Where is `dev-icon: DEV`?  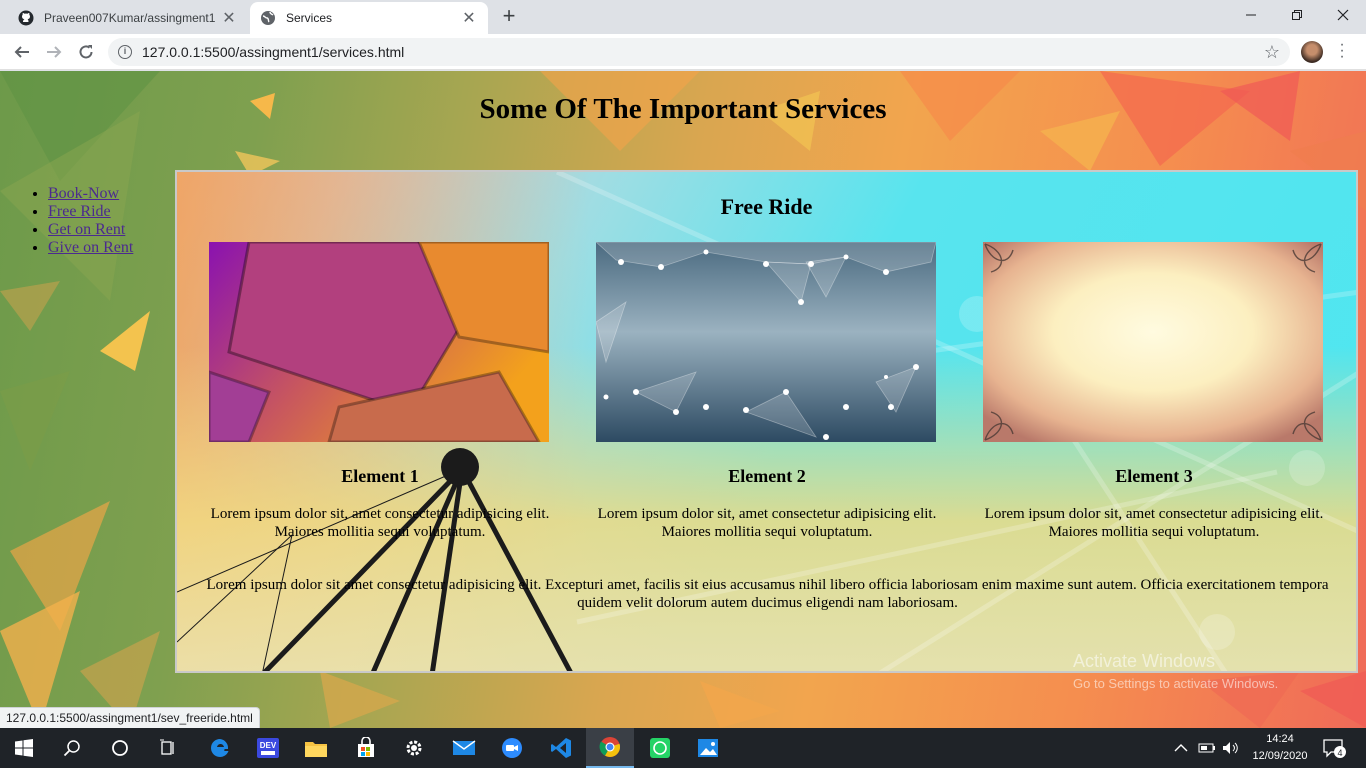
dev-icon: DEV is located at coordinates (268, 748).